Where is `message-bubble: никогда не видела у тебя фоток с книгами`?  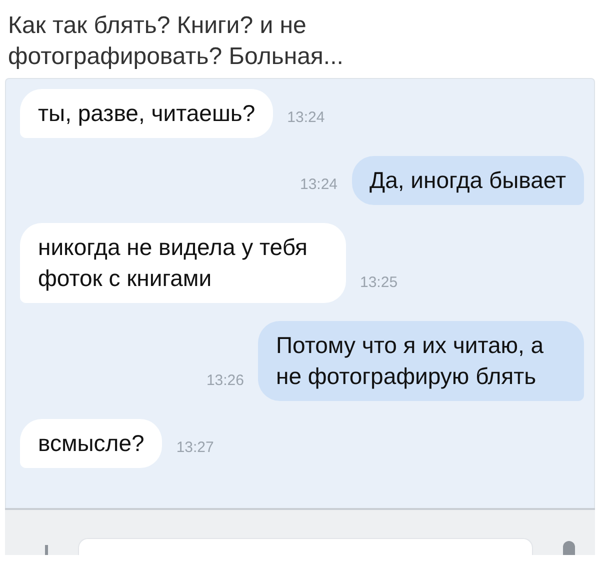
message-bubble: никогда не видела у тебя фоток с книгами is located at coordinates (183, 263).